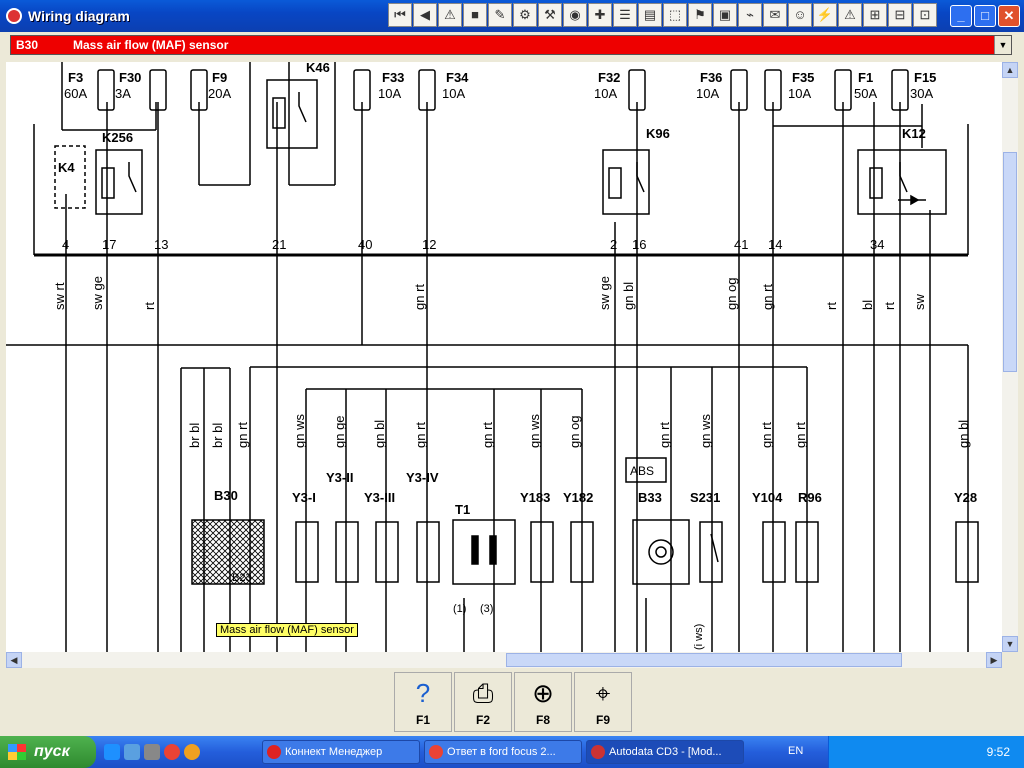 The height and width of the screenshot is (768, 1024). What do you see at coordinates (578, 497) in the screenshot?
I see `component-label: Y182` at bounding box center [578, 497].